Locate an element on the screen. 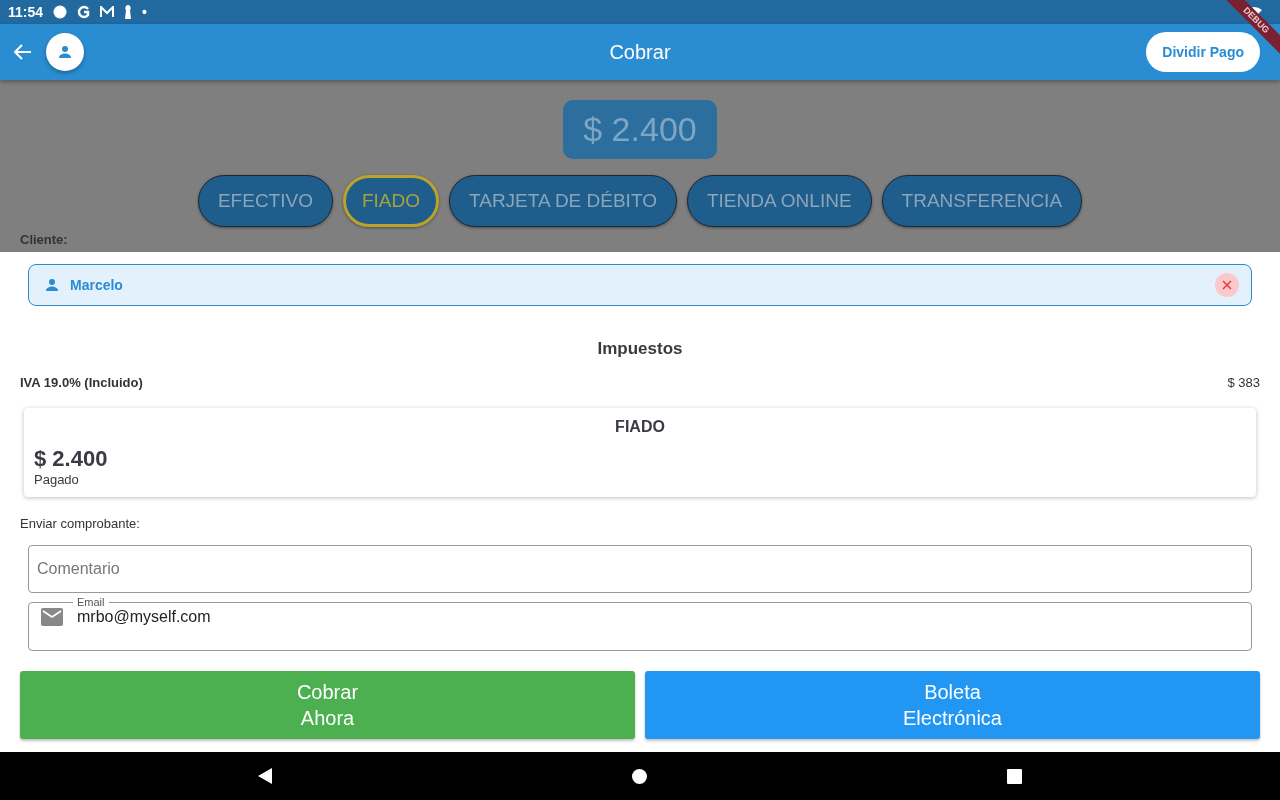  receipt-label: Enviar comprobante: is located at coordinates (80, 523).